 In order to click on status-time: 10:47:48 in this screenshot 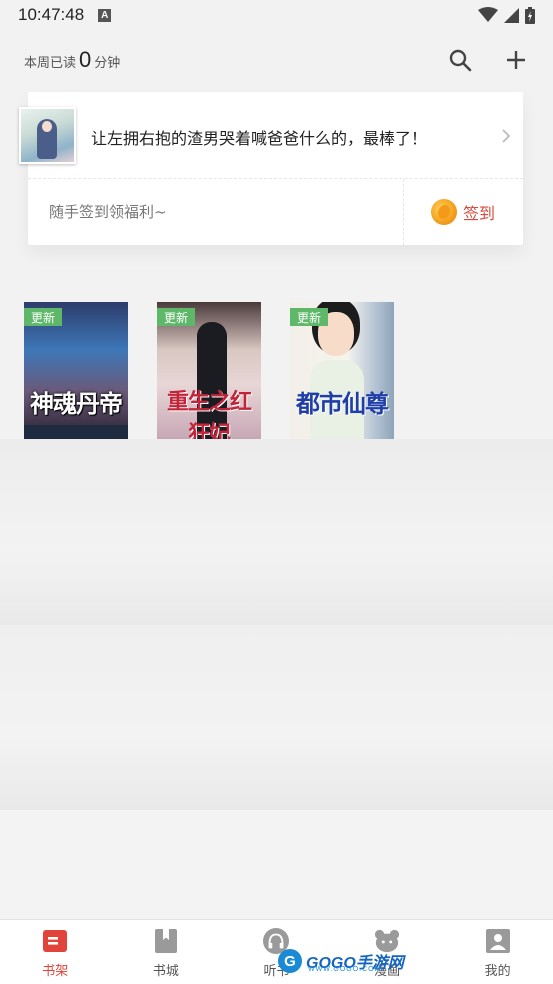, I will do `click(51, 14)`.